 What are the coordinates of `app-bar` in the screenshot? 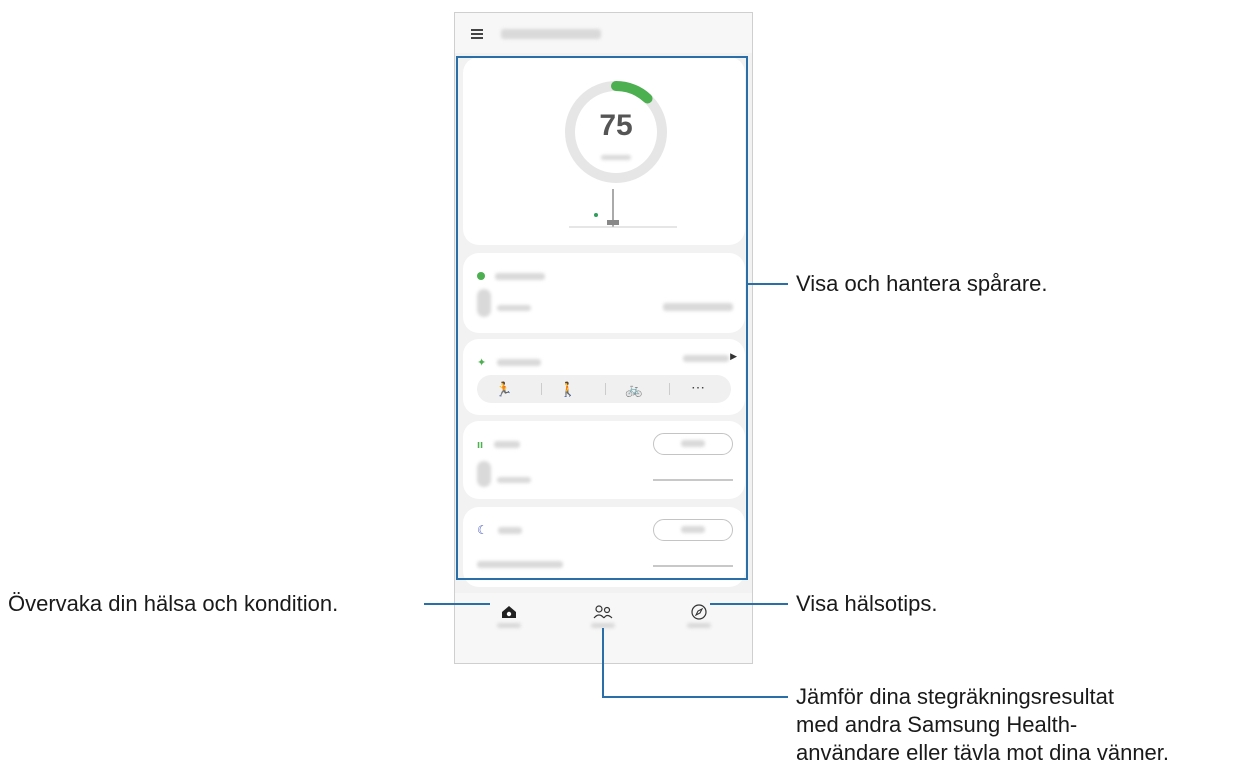 It's located at (603, 33).